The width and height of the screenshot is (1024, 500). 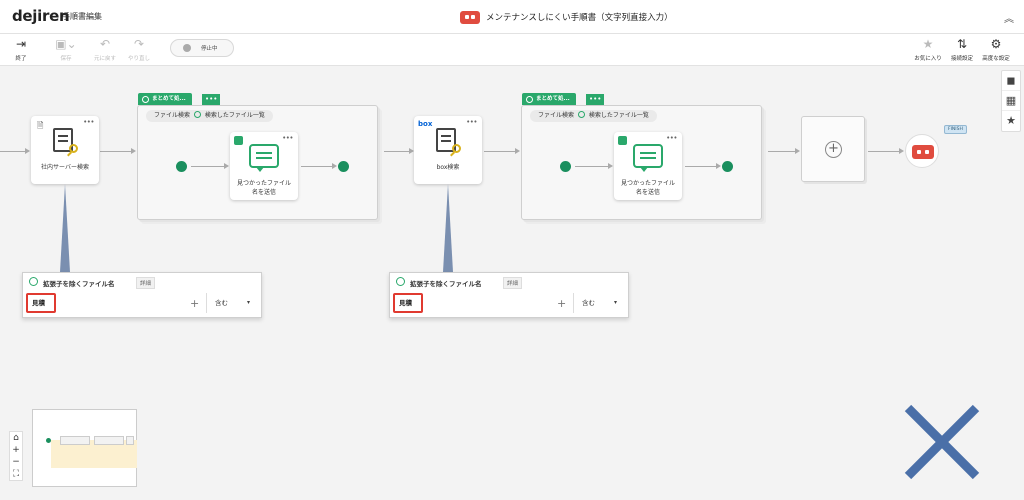 What do you see at coordinates (955, 129) in the screenshot?
I see `finish-tag: FINISH` at bounding box center [955, 129].